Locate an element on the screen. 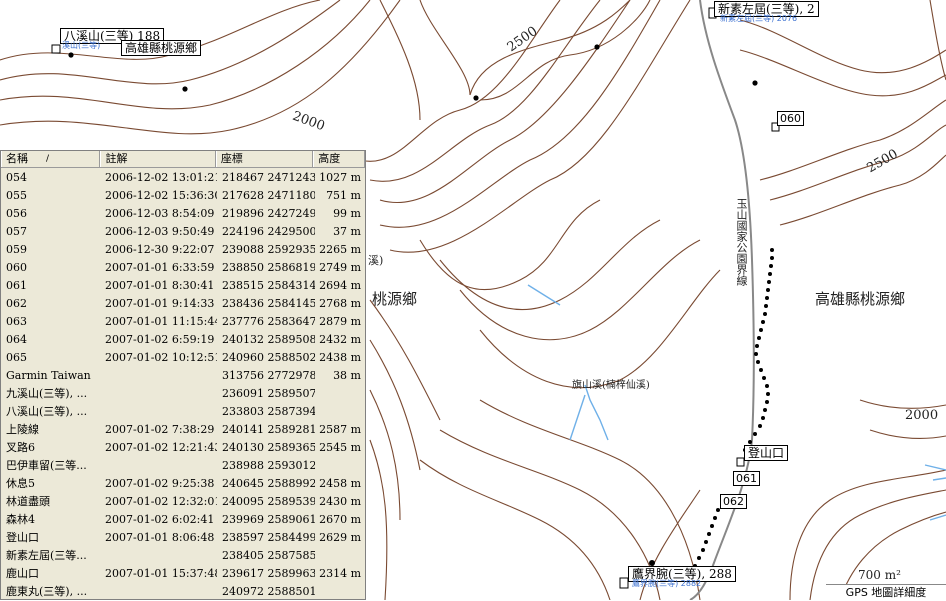 This screenshot has height=601, width=946. cell-altitude: 2587 m is located at coordinates (340, 429).